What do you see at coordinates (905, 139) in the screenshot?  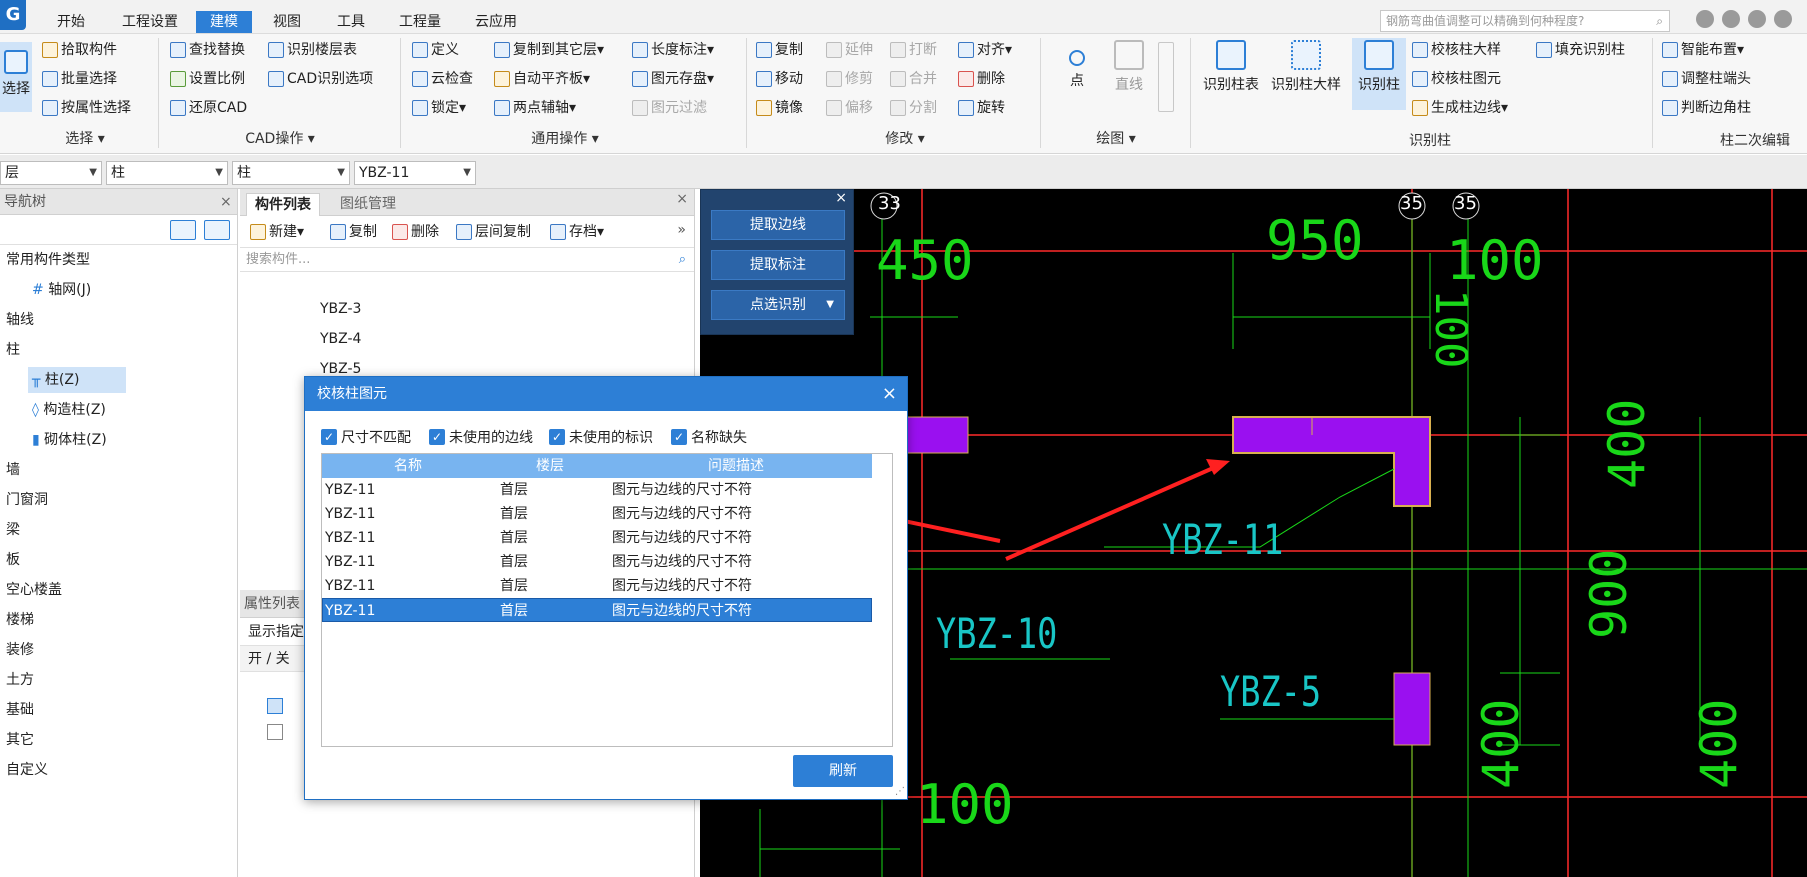 I see `group-modify: 修改 ▾` at bounding box center [905, 139].